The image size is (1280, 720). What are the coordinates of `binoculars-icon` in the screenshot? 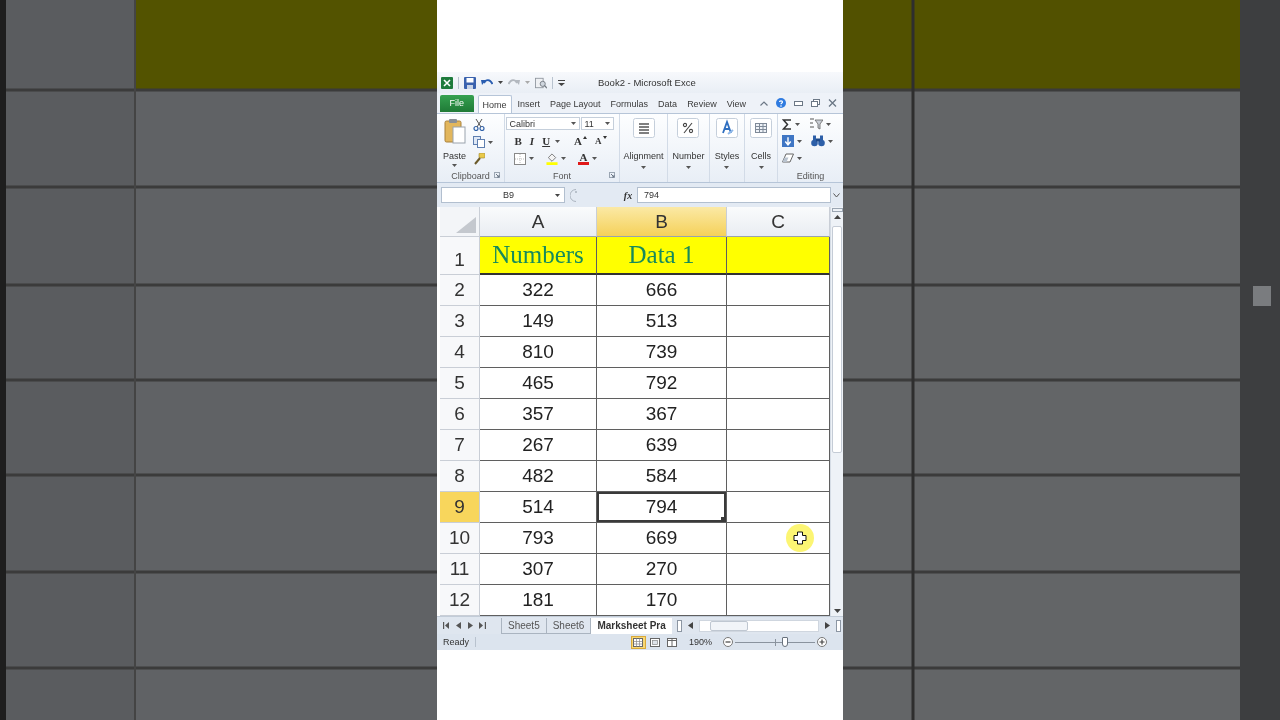 It's located at (818, 141).